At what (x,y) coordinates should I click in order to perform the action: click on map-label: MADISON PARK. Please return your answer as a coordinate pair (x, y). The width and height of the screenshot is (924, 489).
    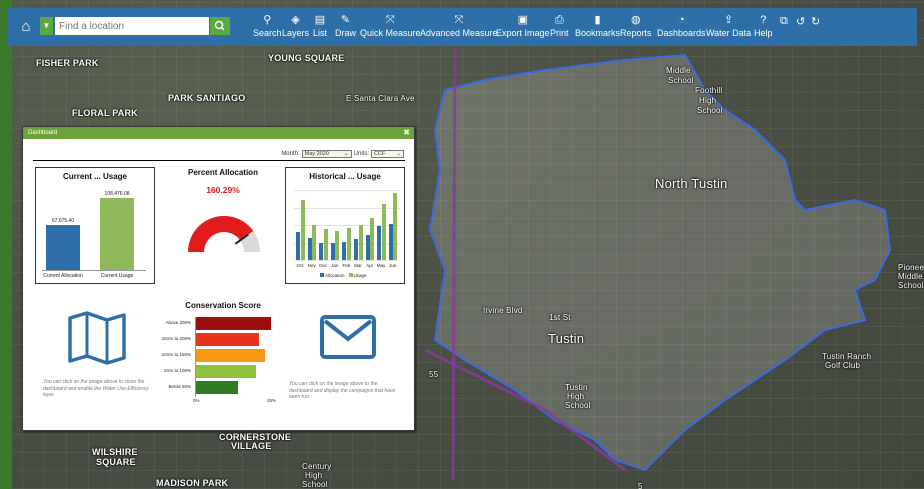
    Looking at the image, I should click on (192, 483).